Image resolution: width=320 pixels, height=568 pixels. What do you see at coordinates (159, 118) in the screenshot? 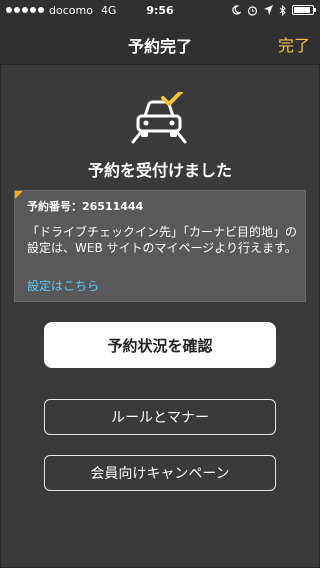
I see `car-check-icon` at bounding box center [159, 118].